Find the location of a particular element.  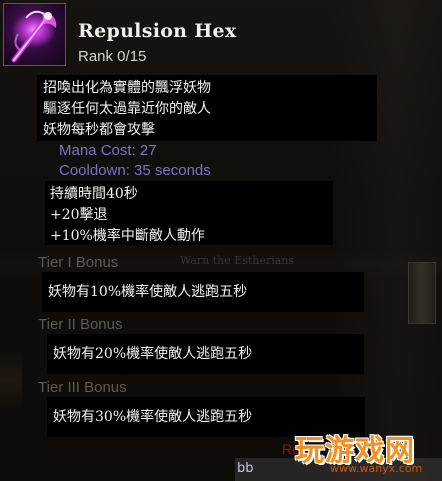

tier-2-box: 妖物有20%機率使敵人逃跑五秒 is located at coordinates (205, 354).